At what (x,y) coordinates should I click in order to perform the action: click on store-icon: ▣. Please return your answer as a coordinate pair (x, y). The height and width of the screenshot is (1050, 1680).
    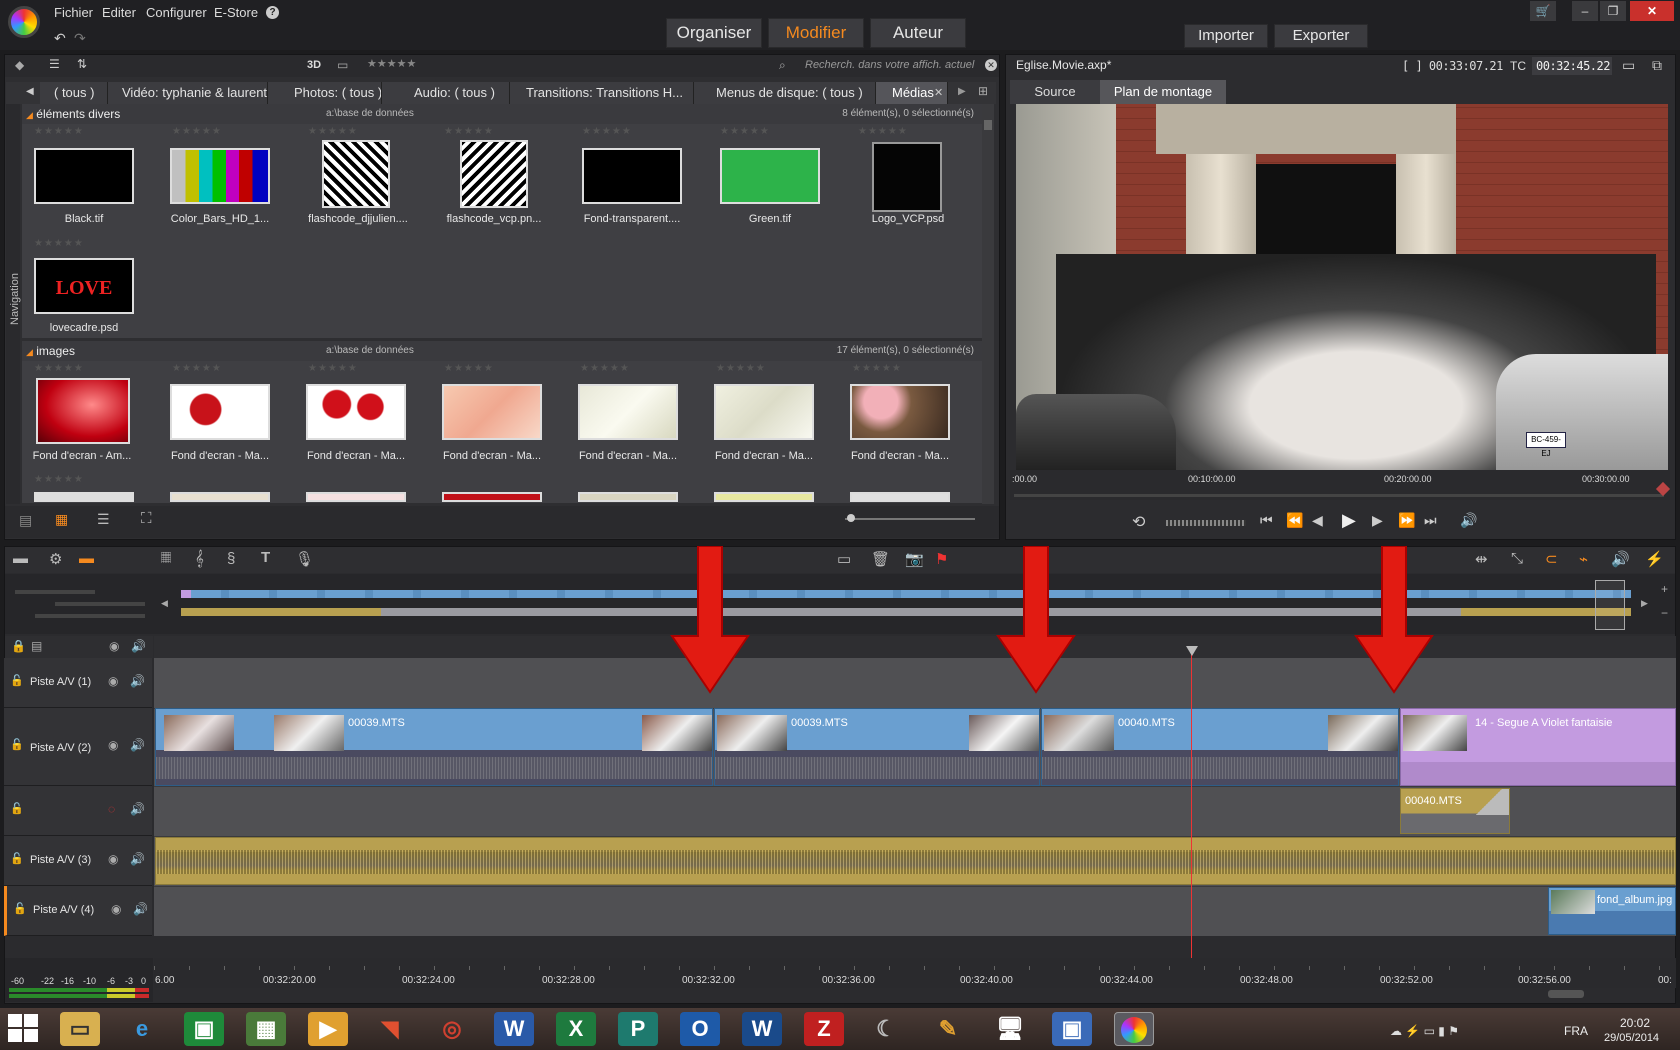
    Looking at the image, I should click on (204, 1029).